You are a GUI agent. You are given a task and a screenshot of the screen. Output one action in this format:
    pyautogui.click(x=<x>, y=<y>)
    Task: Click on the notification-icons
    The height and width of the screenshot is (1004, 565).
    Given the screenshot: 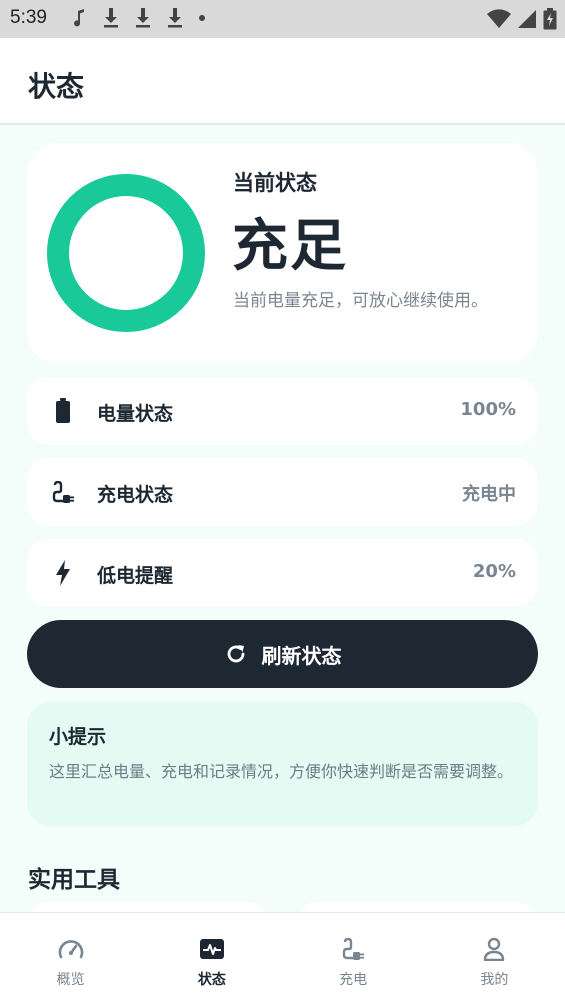 What is the action you would take?
    pyautogui.click(x=139, y=18)
    